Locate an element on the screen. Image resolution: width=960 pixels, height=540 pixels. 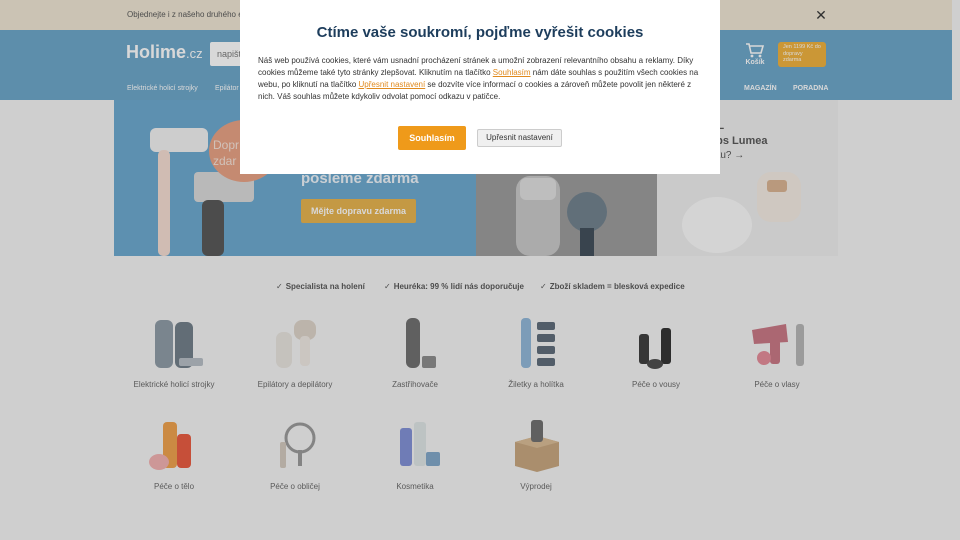
settings-button: Upřesnit nastavení is located at coordinates (519, 138).